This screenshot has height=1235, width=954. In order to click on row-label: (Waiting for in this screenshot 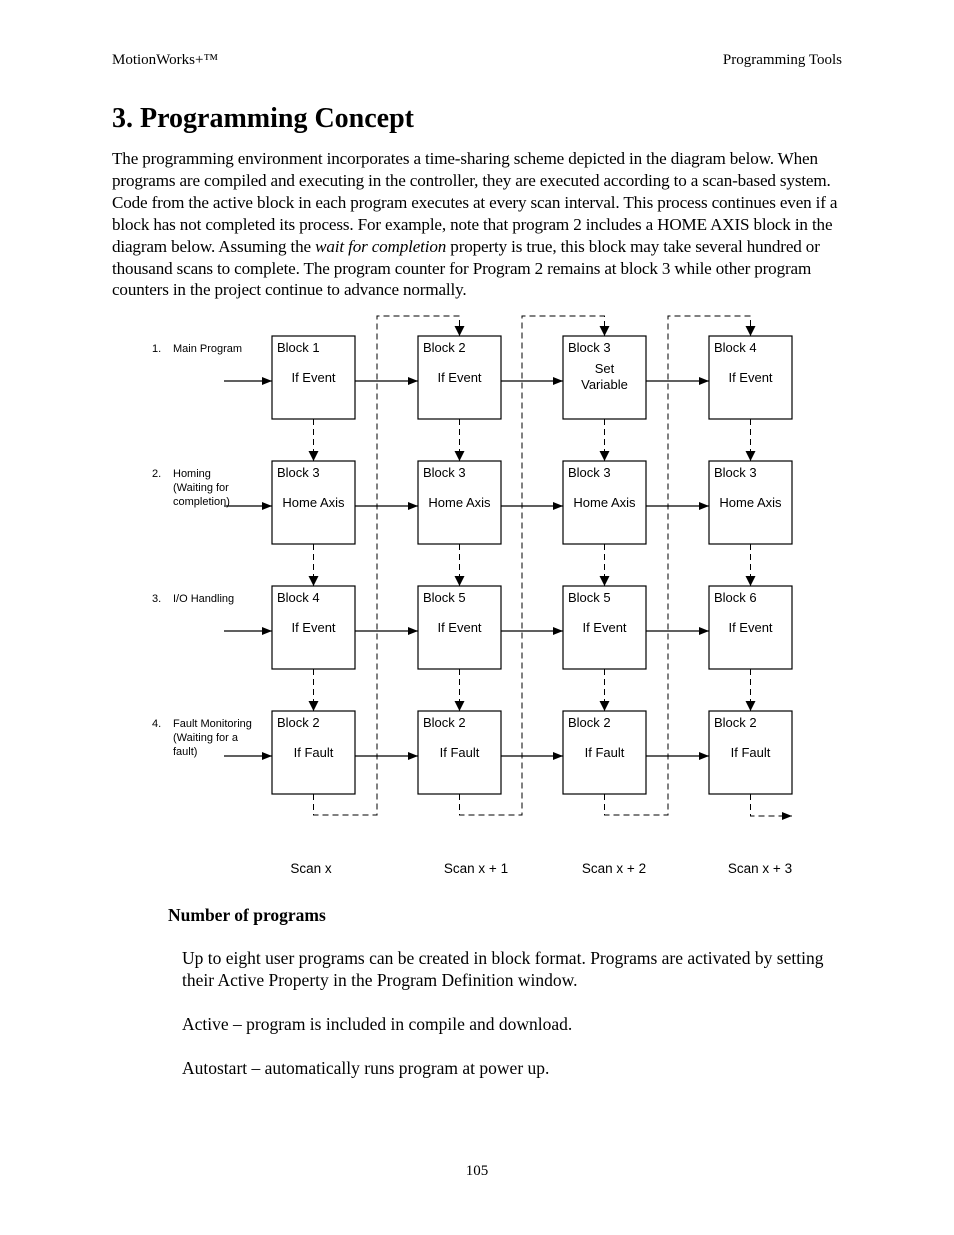, I will do `click(201, 488)`.